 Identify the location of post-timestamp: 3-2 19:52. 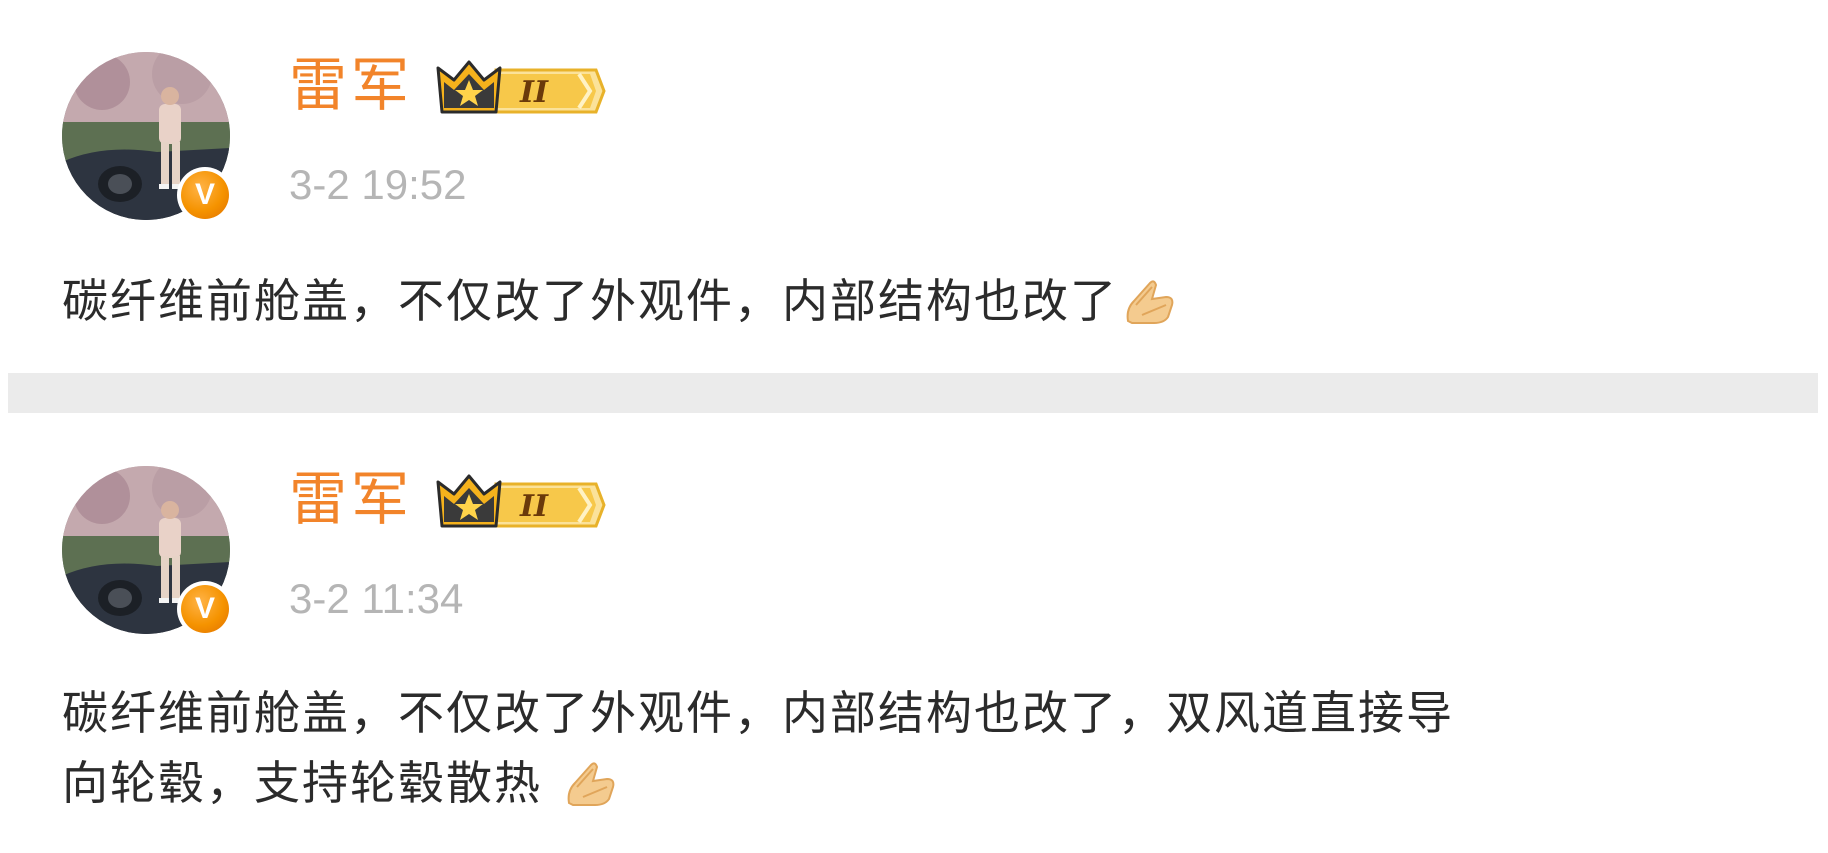
(377, 185).